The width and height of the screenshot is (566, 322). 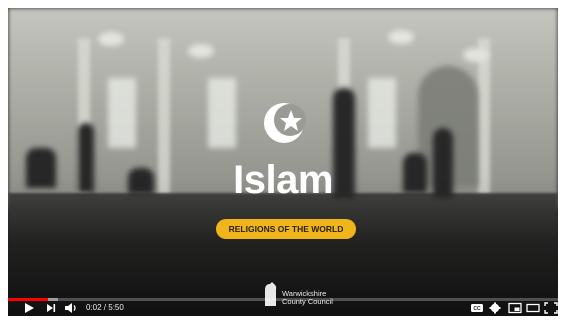 I want to click on crescent-star-icon, so click(x=285, y=123).